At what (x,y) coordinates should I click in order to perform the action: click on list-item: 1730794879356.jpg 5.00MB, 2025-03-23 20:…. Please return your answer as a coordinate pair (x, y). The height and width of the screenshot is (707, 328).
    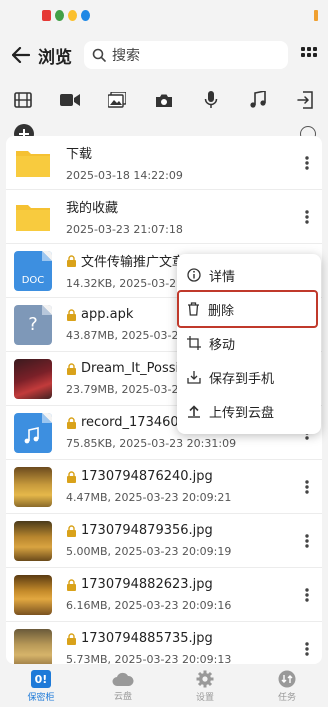
    Looking at the image, I should click on (164, 541).